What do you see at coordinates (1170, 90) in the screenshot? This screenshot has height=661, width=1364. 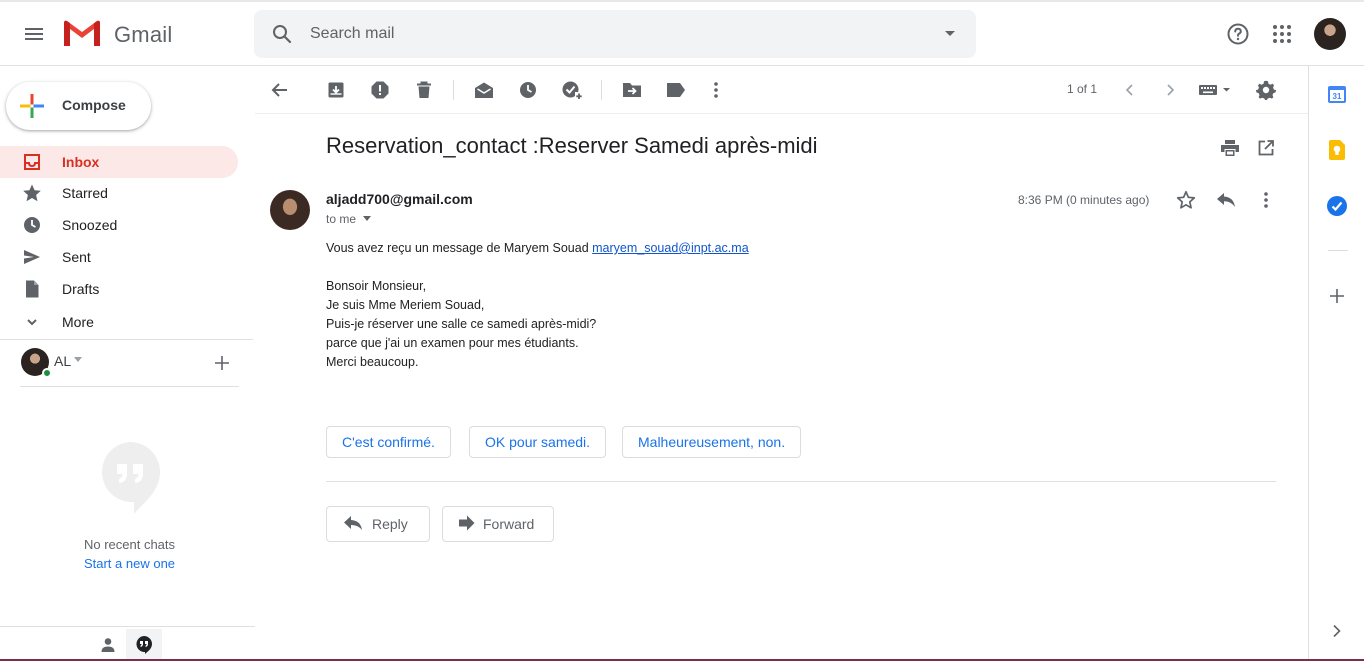 I see `chevron-right-icon` at bounding box center [1170, 90].